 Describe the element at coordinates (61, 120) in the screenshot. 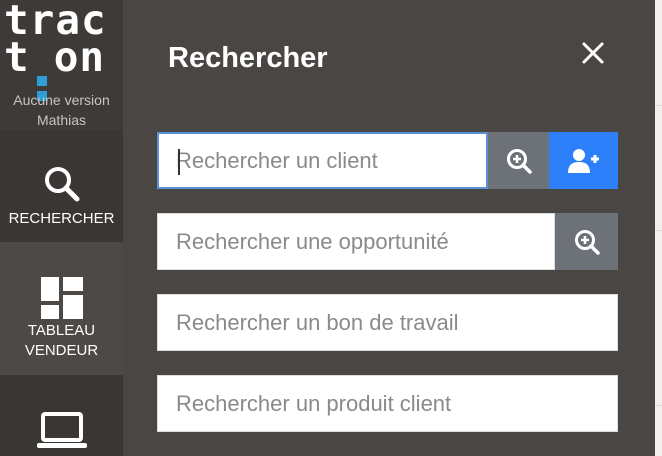

I see `user-name: Mathias` at that location.